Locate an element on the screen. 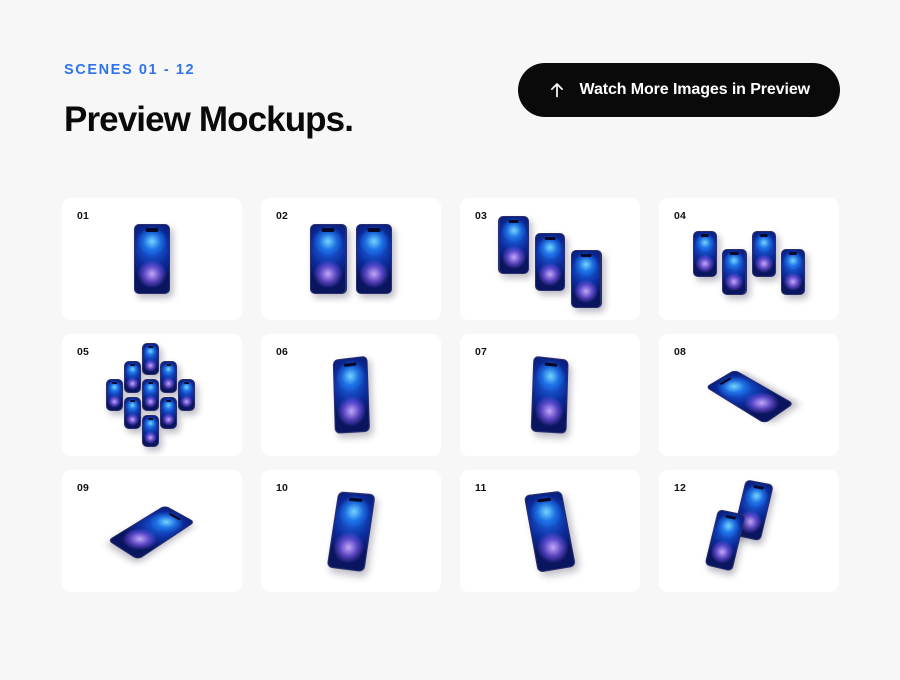  mockup-card: 01 is located at coordinates (152, 259).